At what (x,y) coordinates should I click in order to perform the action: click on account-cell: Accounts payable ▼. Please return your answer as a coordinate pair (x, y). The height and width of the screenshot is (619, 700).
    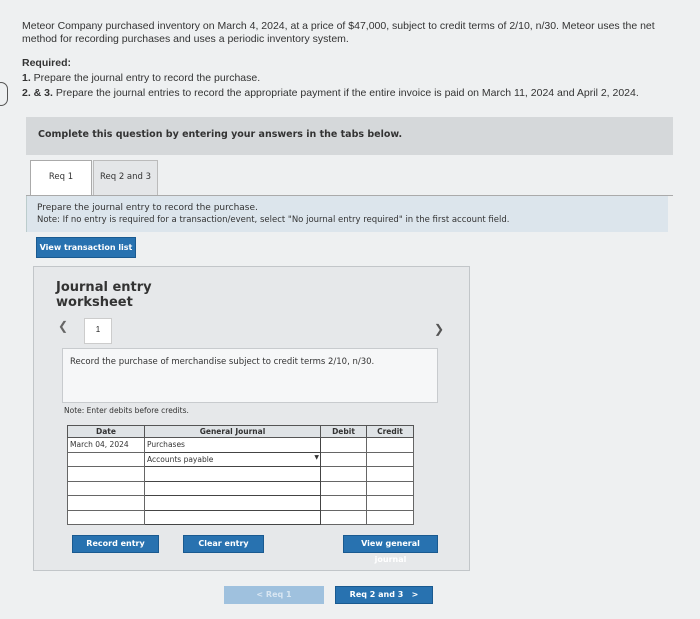
    Looking at the image, I should click on (232, 459).